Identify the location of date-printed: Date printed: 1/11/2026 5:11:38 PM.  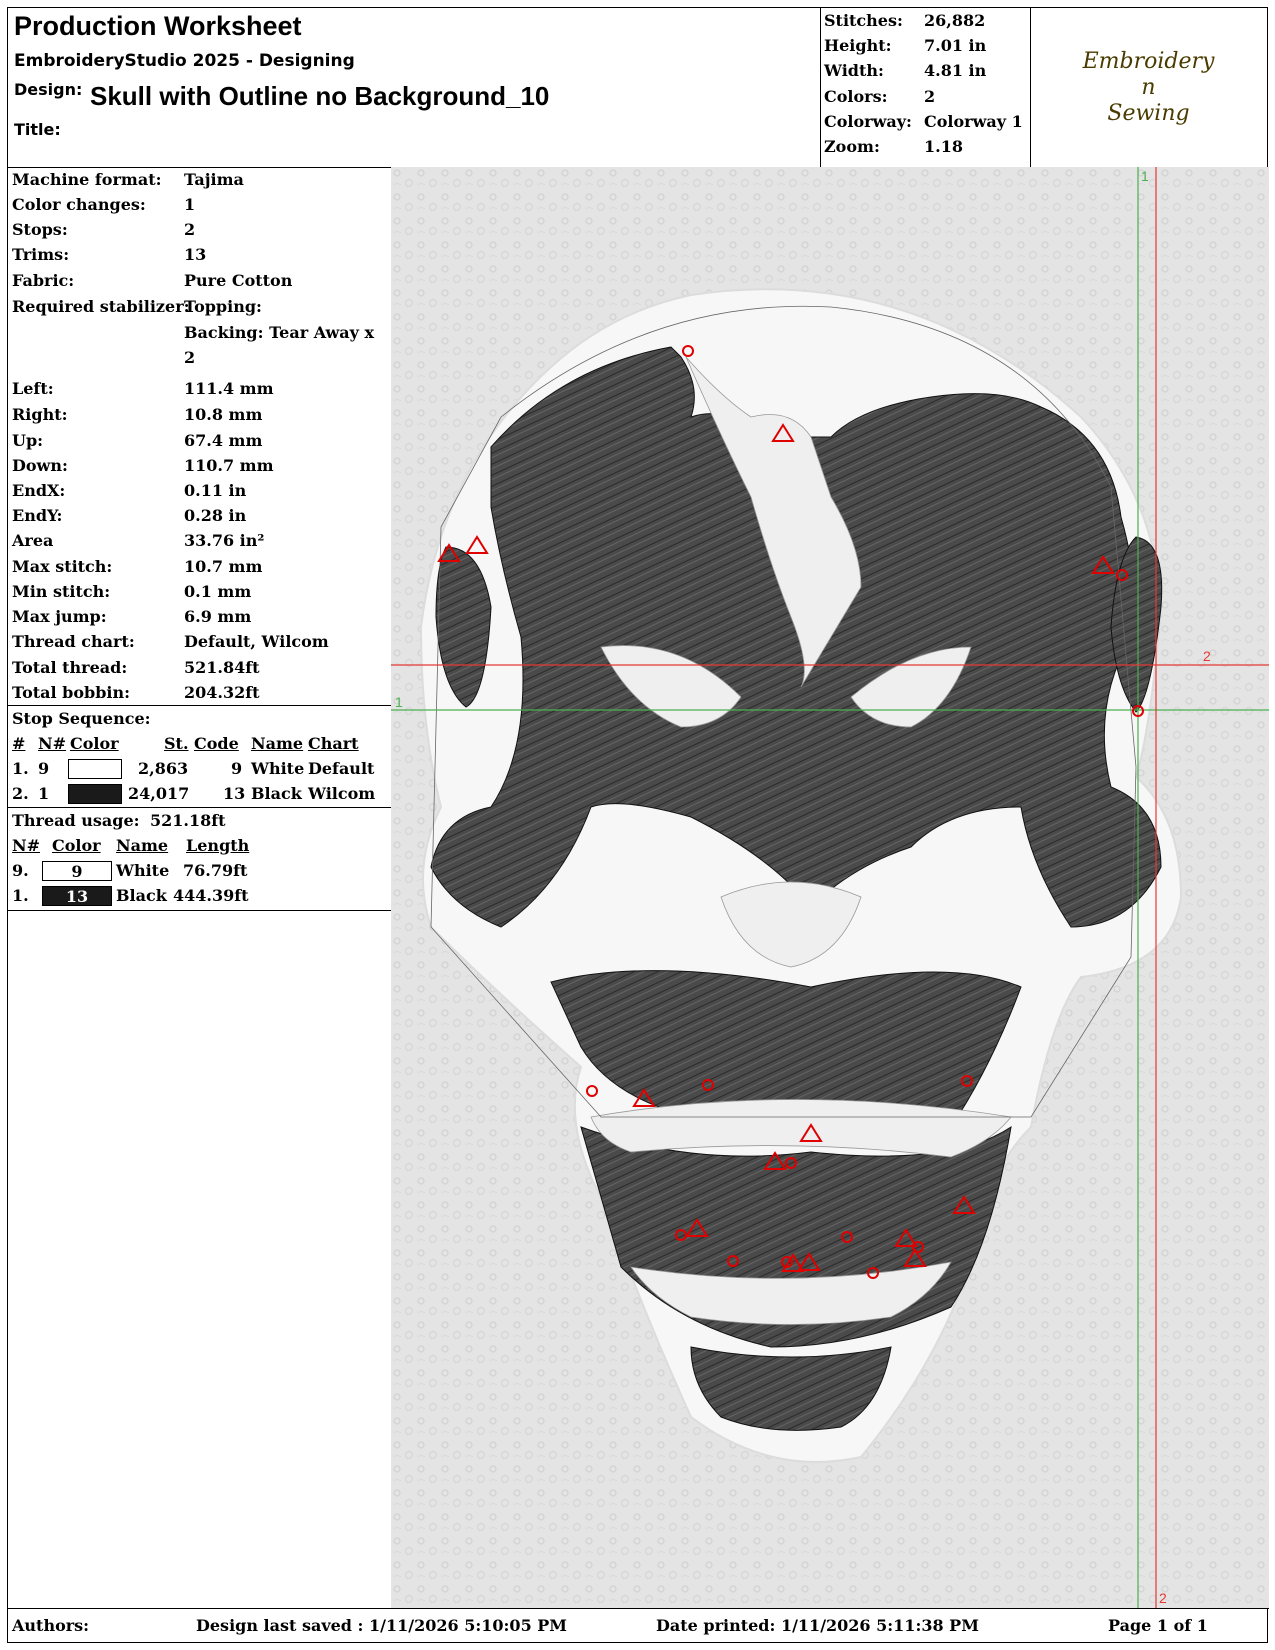
(817, 1625).